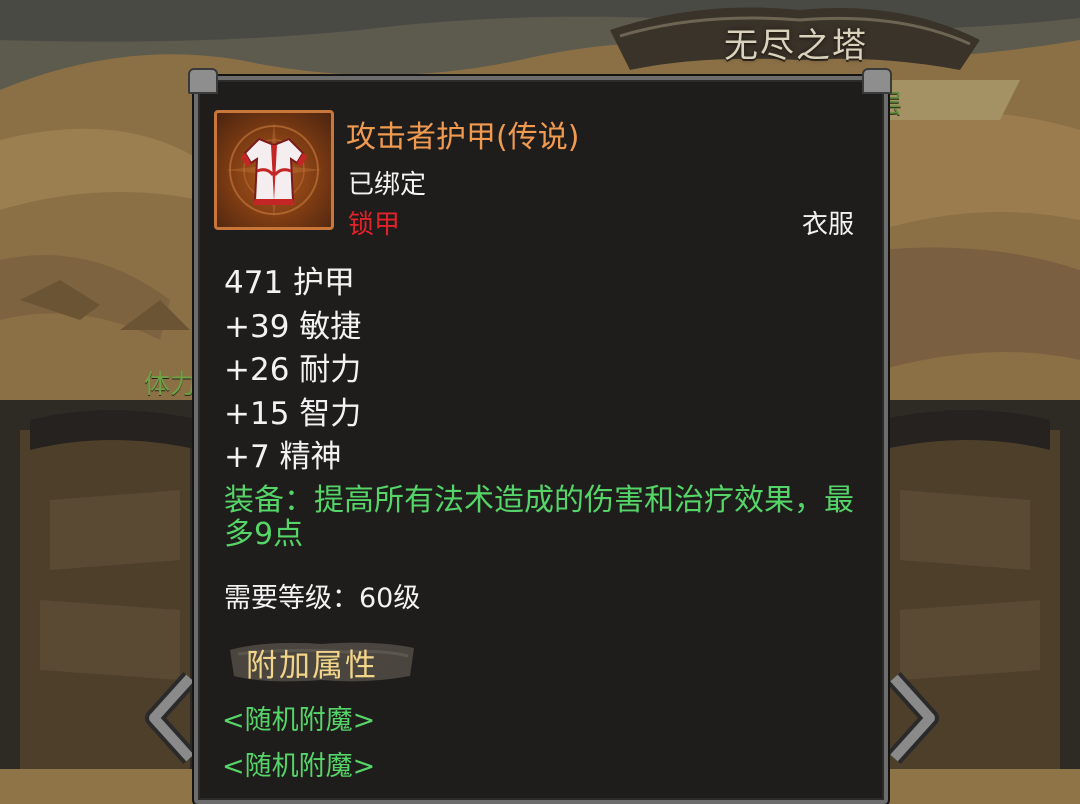 This screenshot has width=1080, height=804. Describe the element at coordinates (827, 225) in the screenshot. I see `equipment-slot: 衣服` at that location.